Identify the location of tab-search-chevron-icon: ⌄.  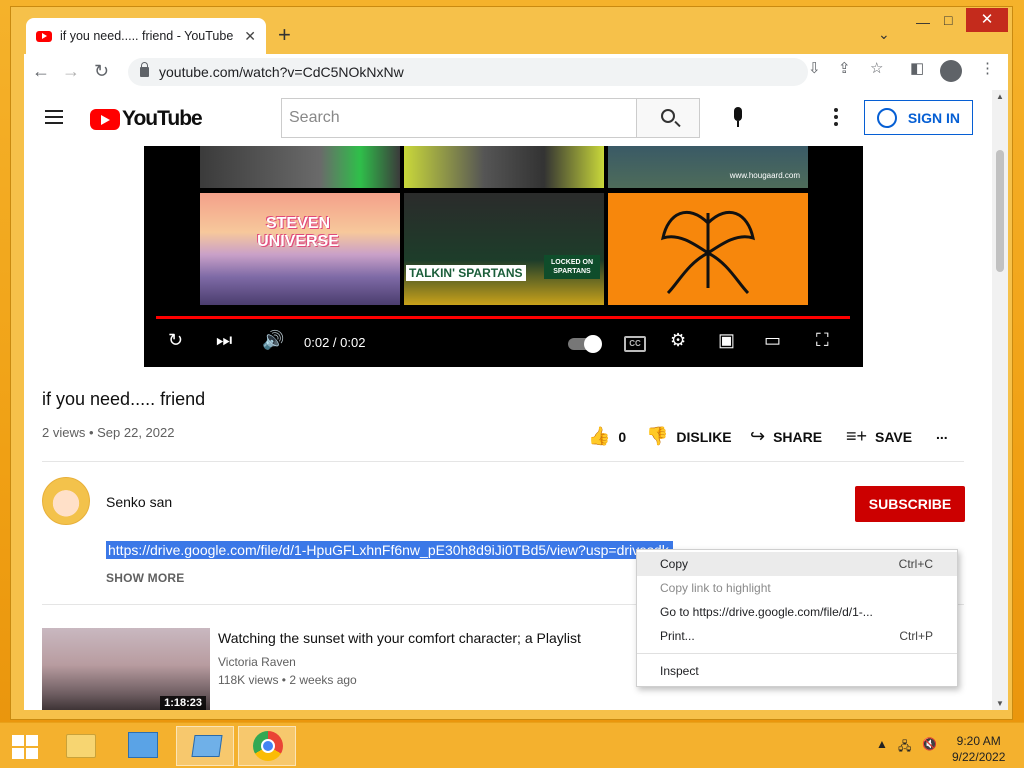
(884, 34).